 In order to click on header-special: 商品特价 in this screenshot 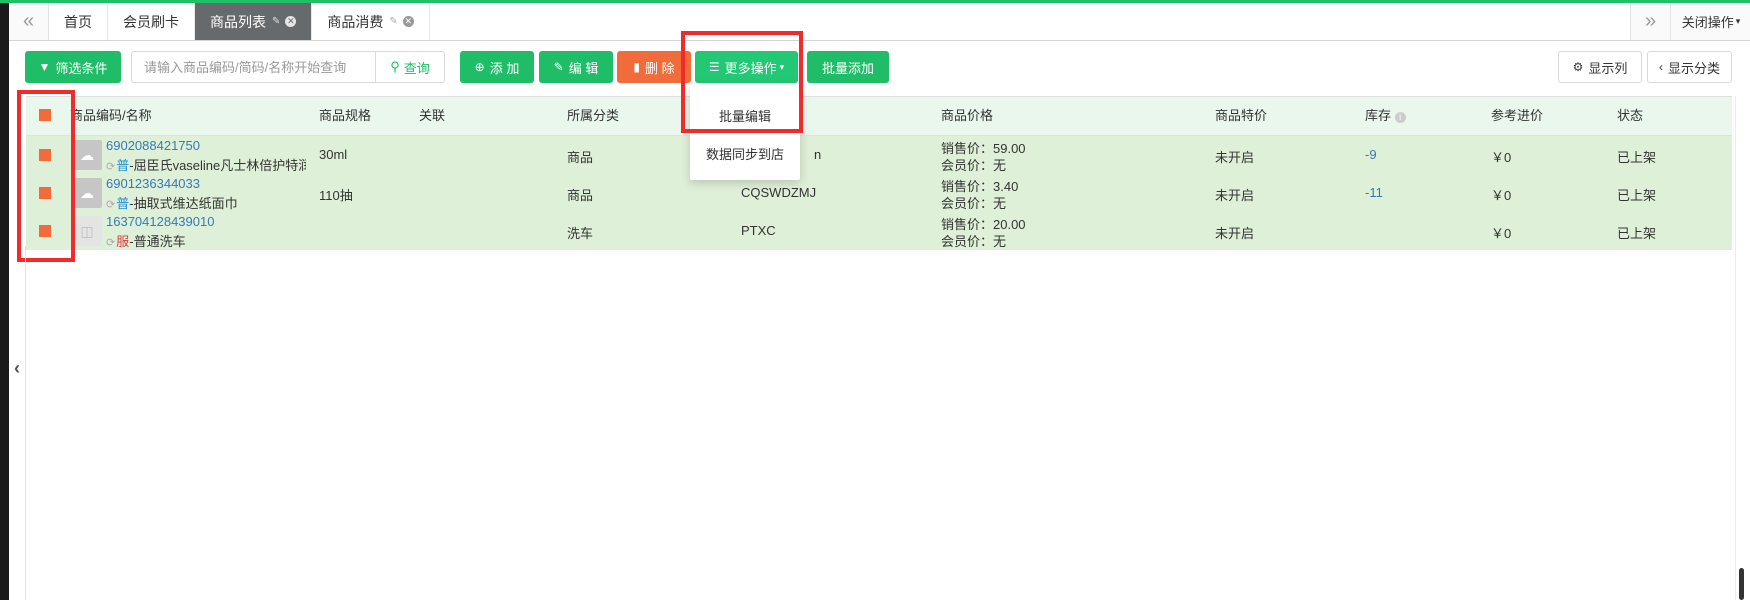, I will do `click(1241, 116)`.